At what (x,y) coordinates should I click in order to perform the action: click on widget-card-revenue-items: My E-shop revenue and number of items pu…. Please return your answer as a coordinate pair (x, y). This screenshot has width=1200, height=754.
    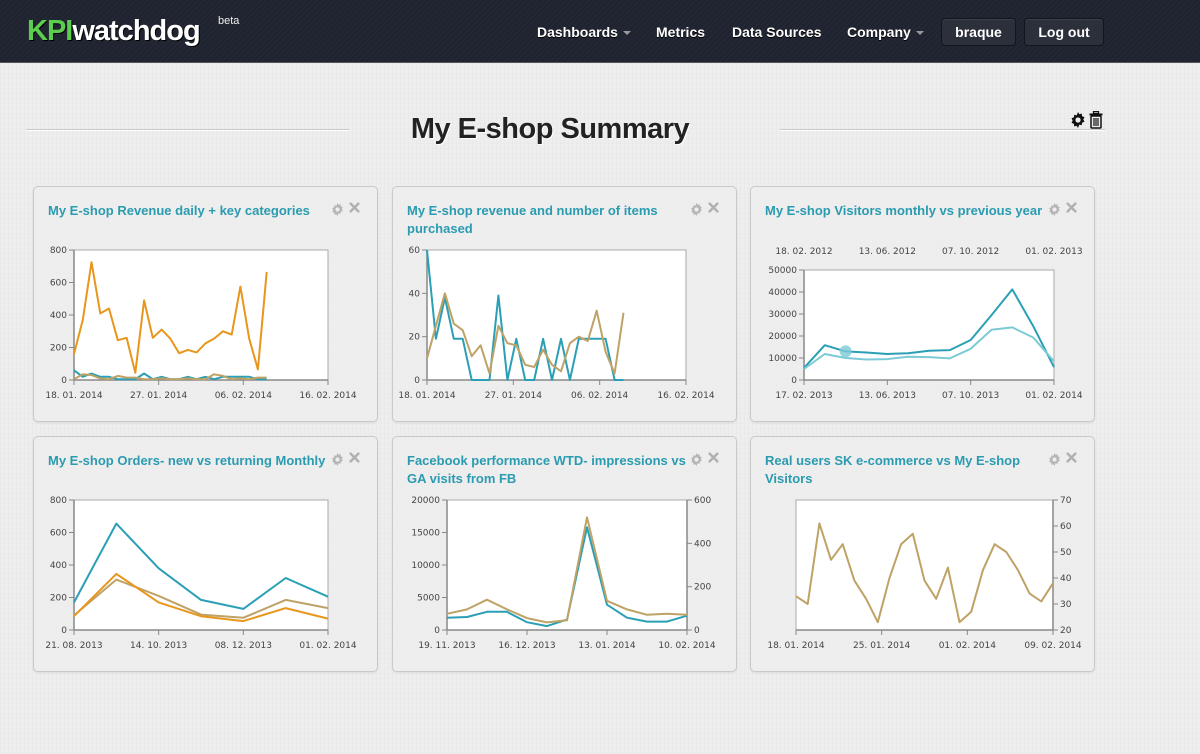
    Looking at the image, I should click on (564, 304).